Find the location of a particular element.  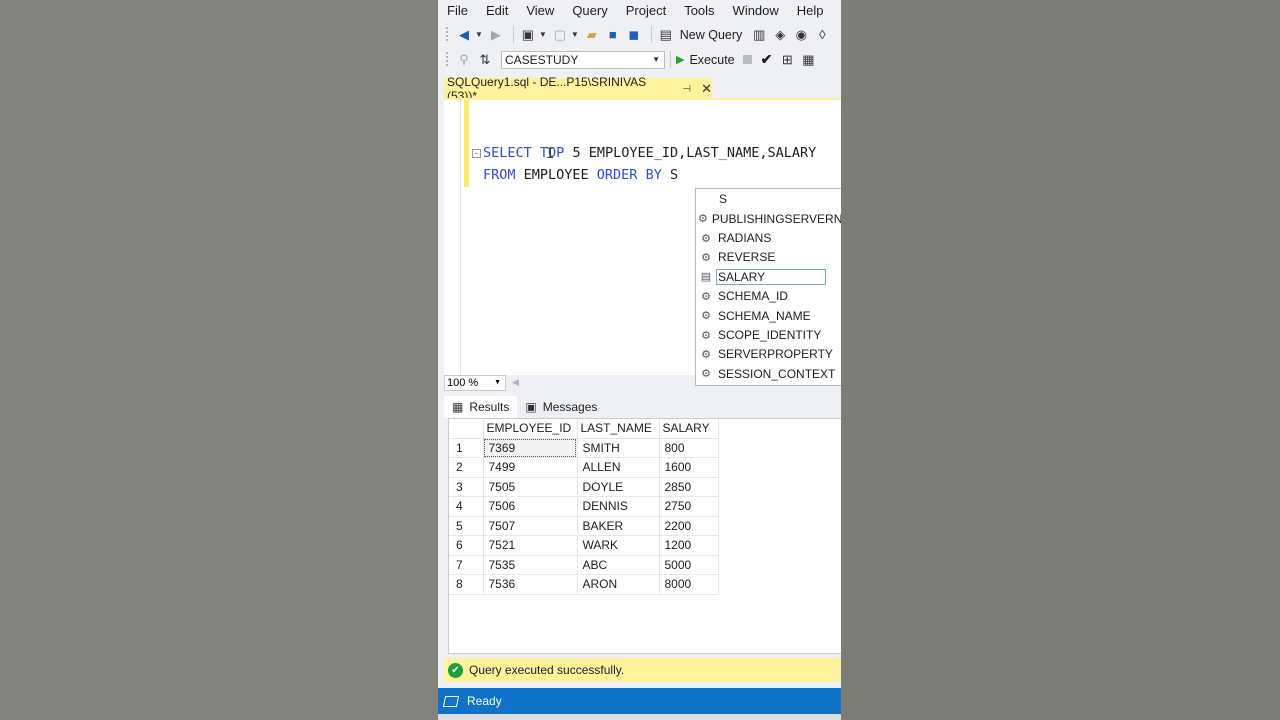

connect-icon: ⚲ is located at coordinates (464, 60).